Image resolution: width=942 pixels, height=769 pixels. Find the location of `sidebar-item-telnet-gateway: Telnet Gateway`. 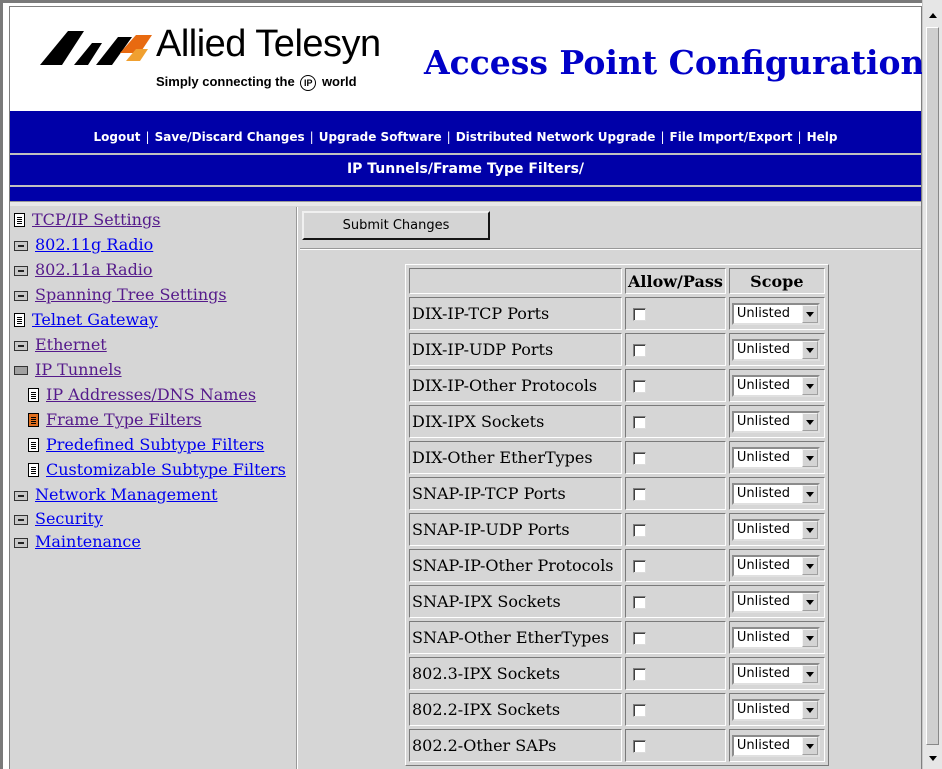

sidebar-item-telnet-gateway: Telnet Gateway is located at coordinates (155, 319).